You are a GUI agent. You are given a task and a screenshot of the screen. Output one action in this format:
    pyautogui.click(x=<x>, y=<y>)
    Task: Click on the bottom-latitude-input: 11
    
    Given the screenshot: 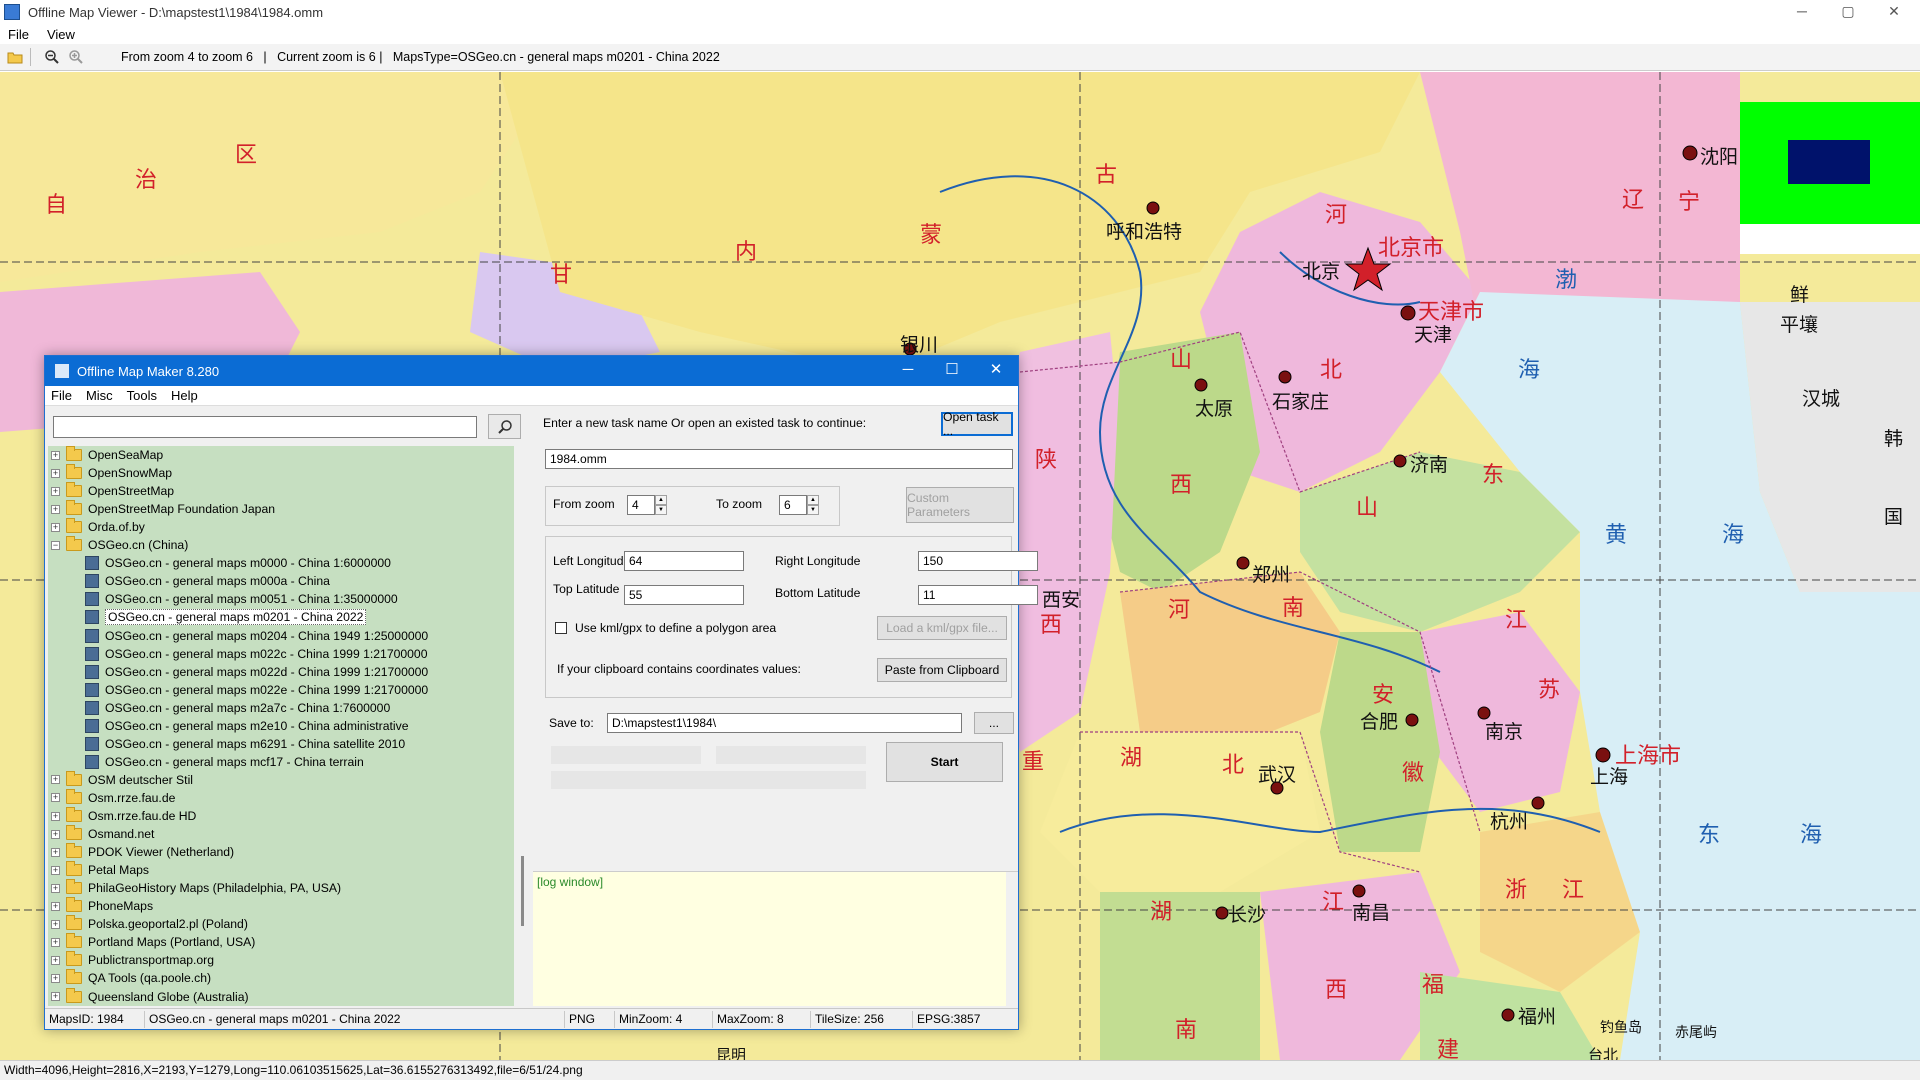 What is the action you would take?
    pyautogui.click(x=978, y=595)
    